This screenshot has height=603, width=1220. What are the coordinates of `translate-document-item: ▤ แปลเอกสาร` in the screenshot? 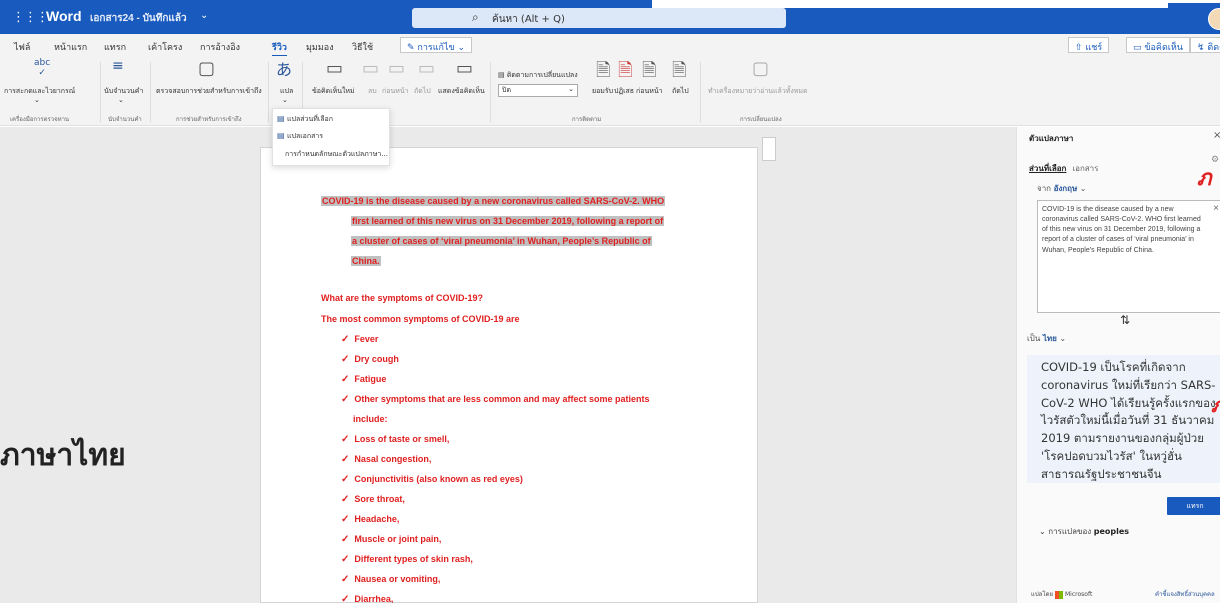 It's located at (300, 136).